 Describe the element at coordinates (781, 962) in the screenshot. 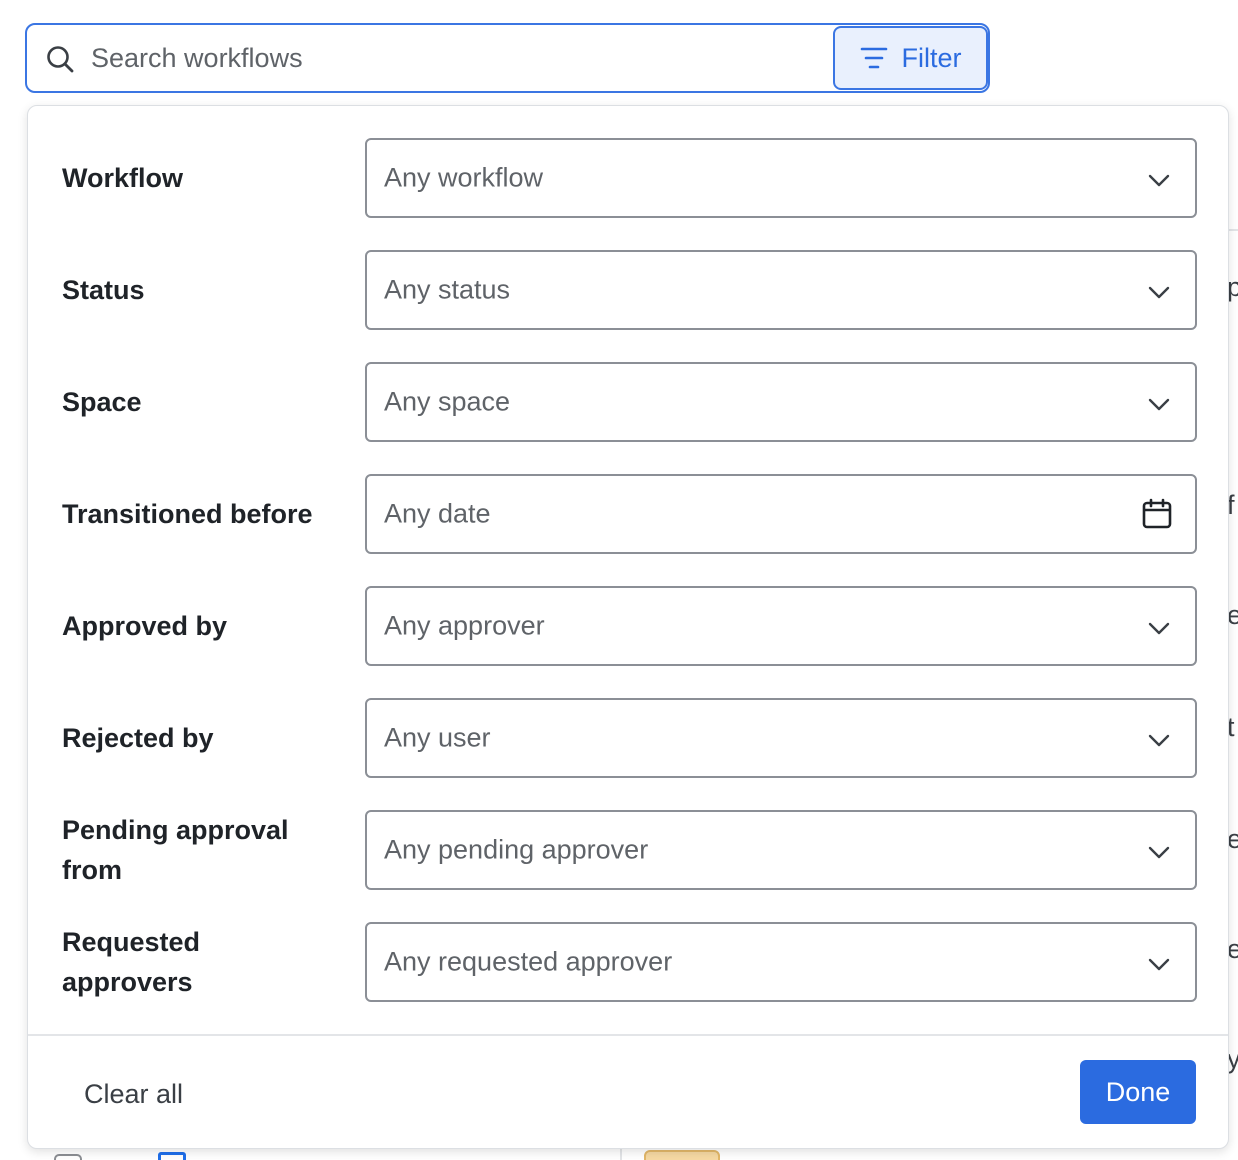

I see `requested-approvers-select: Any requested approver` at that location.